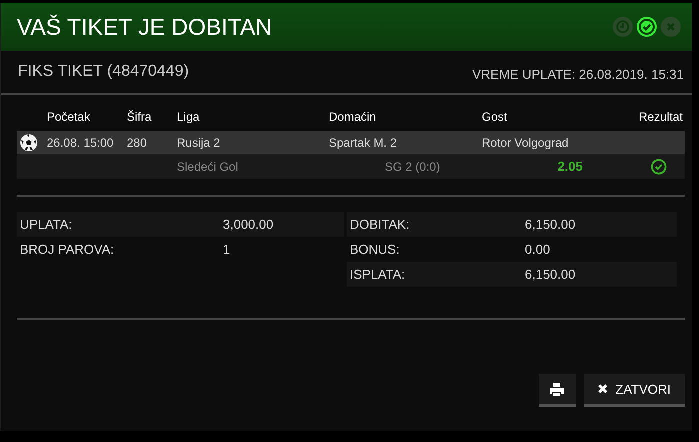  Describe the element at coordinates (375, 249) in the screenshot. I see `summary-label: BONUS:` at that location.